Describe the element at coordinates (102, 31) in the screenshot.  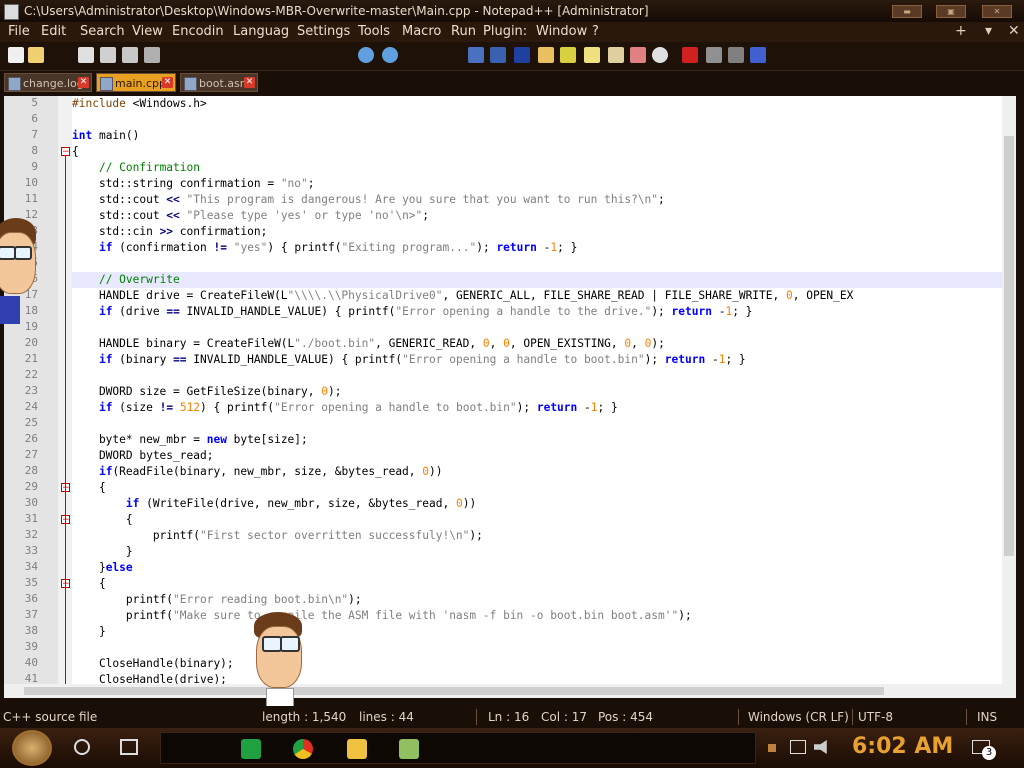
I see `menu-search: Search` at that location.